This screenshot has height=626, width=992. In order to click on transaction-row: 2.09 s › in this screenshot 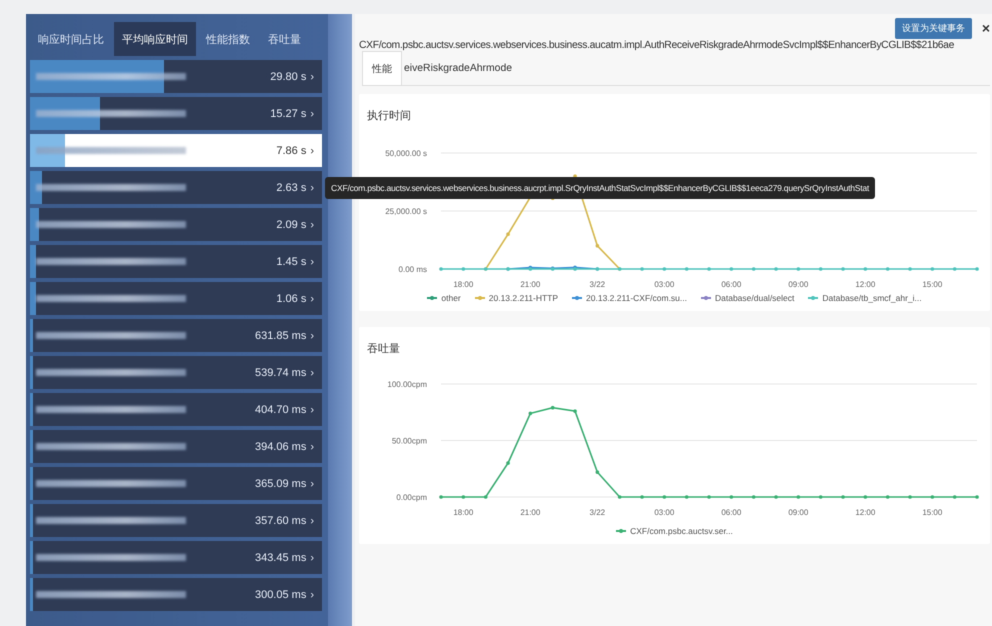, I will do `click(176, 224)`.